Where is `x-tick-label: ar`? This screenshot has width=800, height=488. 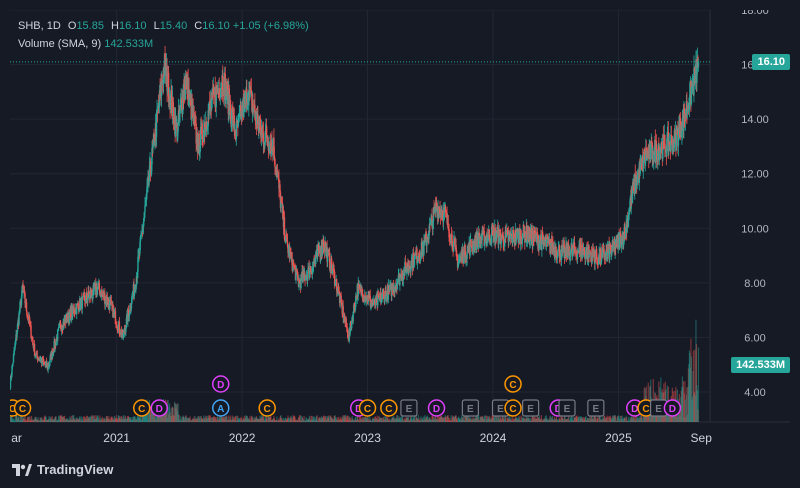 x-tick-label: ar is located at coordinates (16, 438).